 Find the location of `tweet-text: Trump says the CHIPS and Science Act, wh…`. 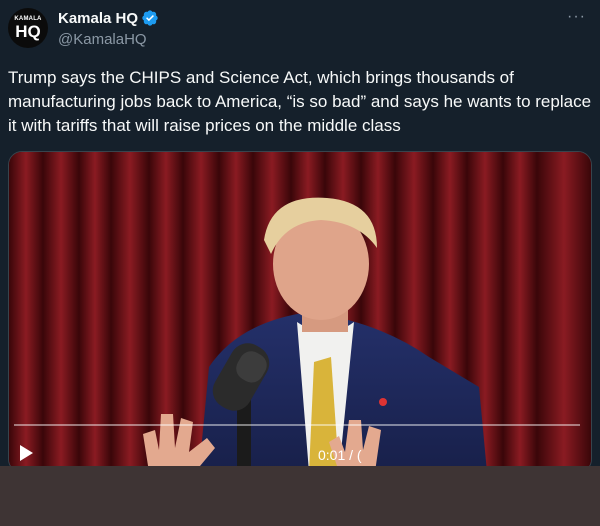

tweet-text: Trump says the CHIPS and Science Act, wh… is located at coordinates (300, 101).